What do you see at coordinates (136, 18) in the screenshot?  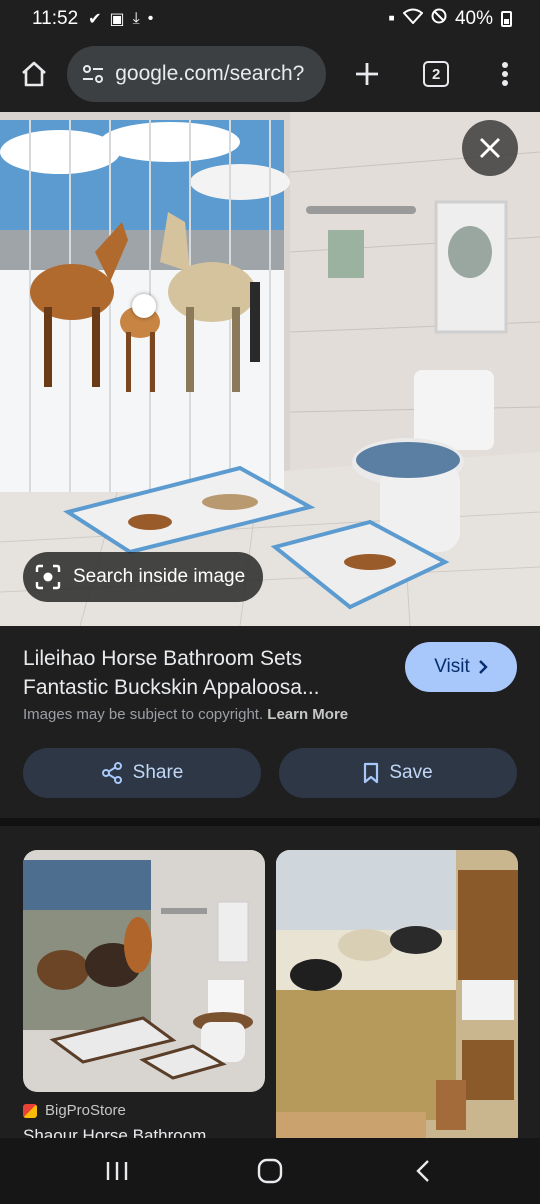 I see `download-icon: ⤓` at bounding box center [136, 18].